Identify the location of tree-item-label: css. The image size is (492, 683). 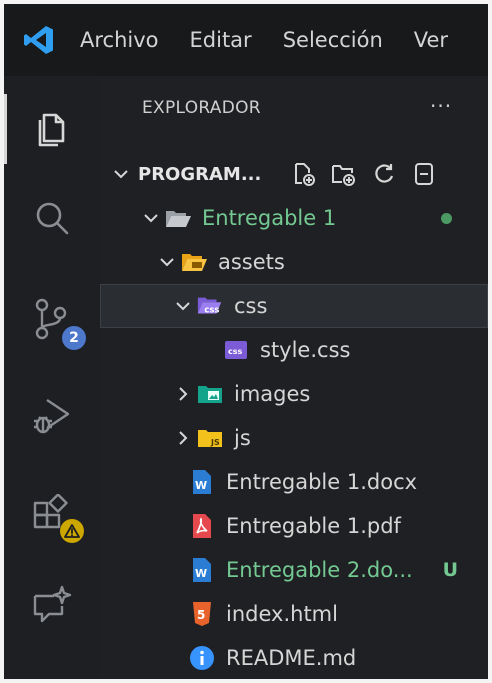
(251, 306).